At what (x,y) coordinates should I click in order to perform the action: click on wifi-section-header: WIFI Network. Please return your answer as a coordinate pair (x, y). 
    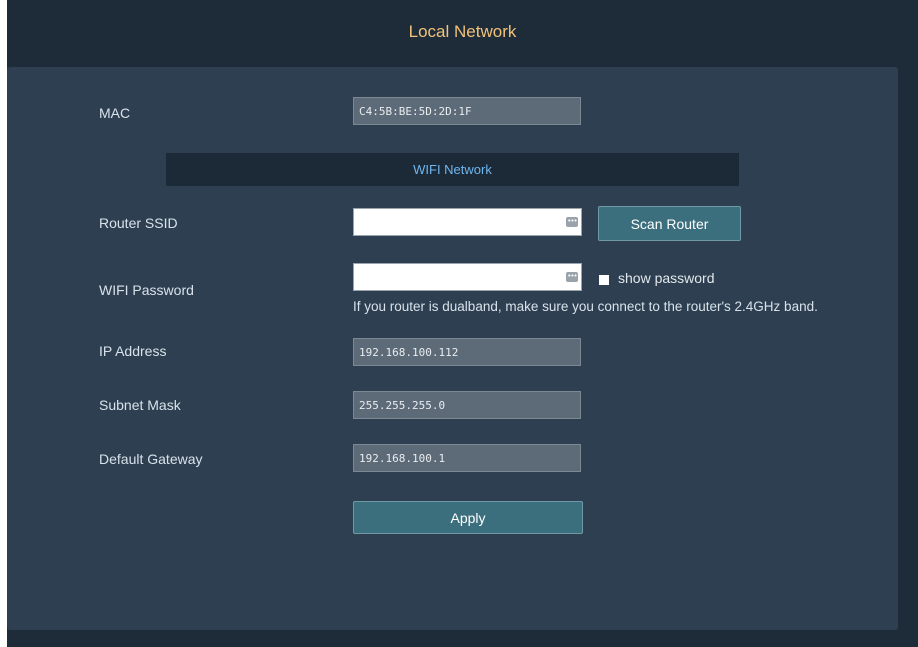
    Looking at the image, I should click on (452, 169).